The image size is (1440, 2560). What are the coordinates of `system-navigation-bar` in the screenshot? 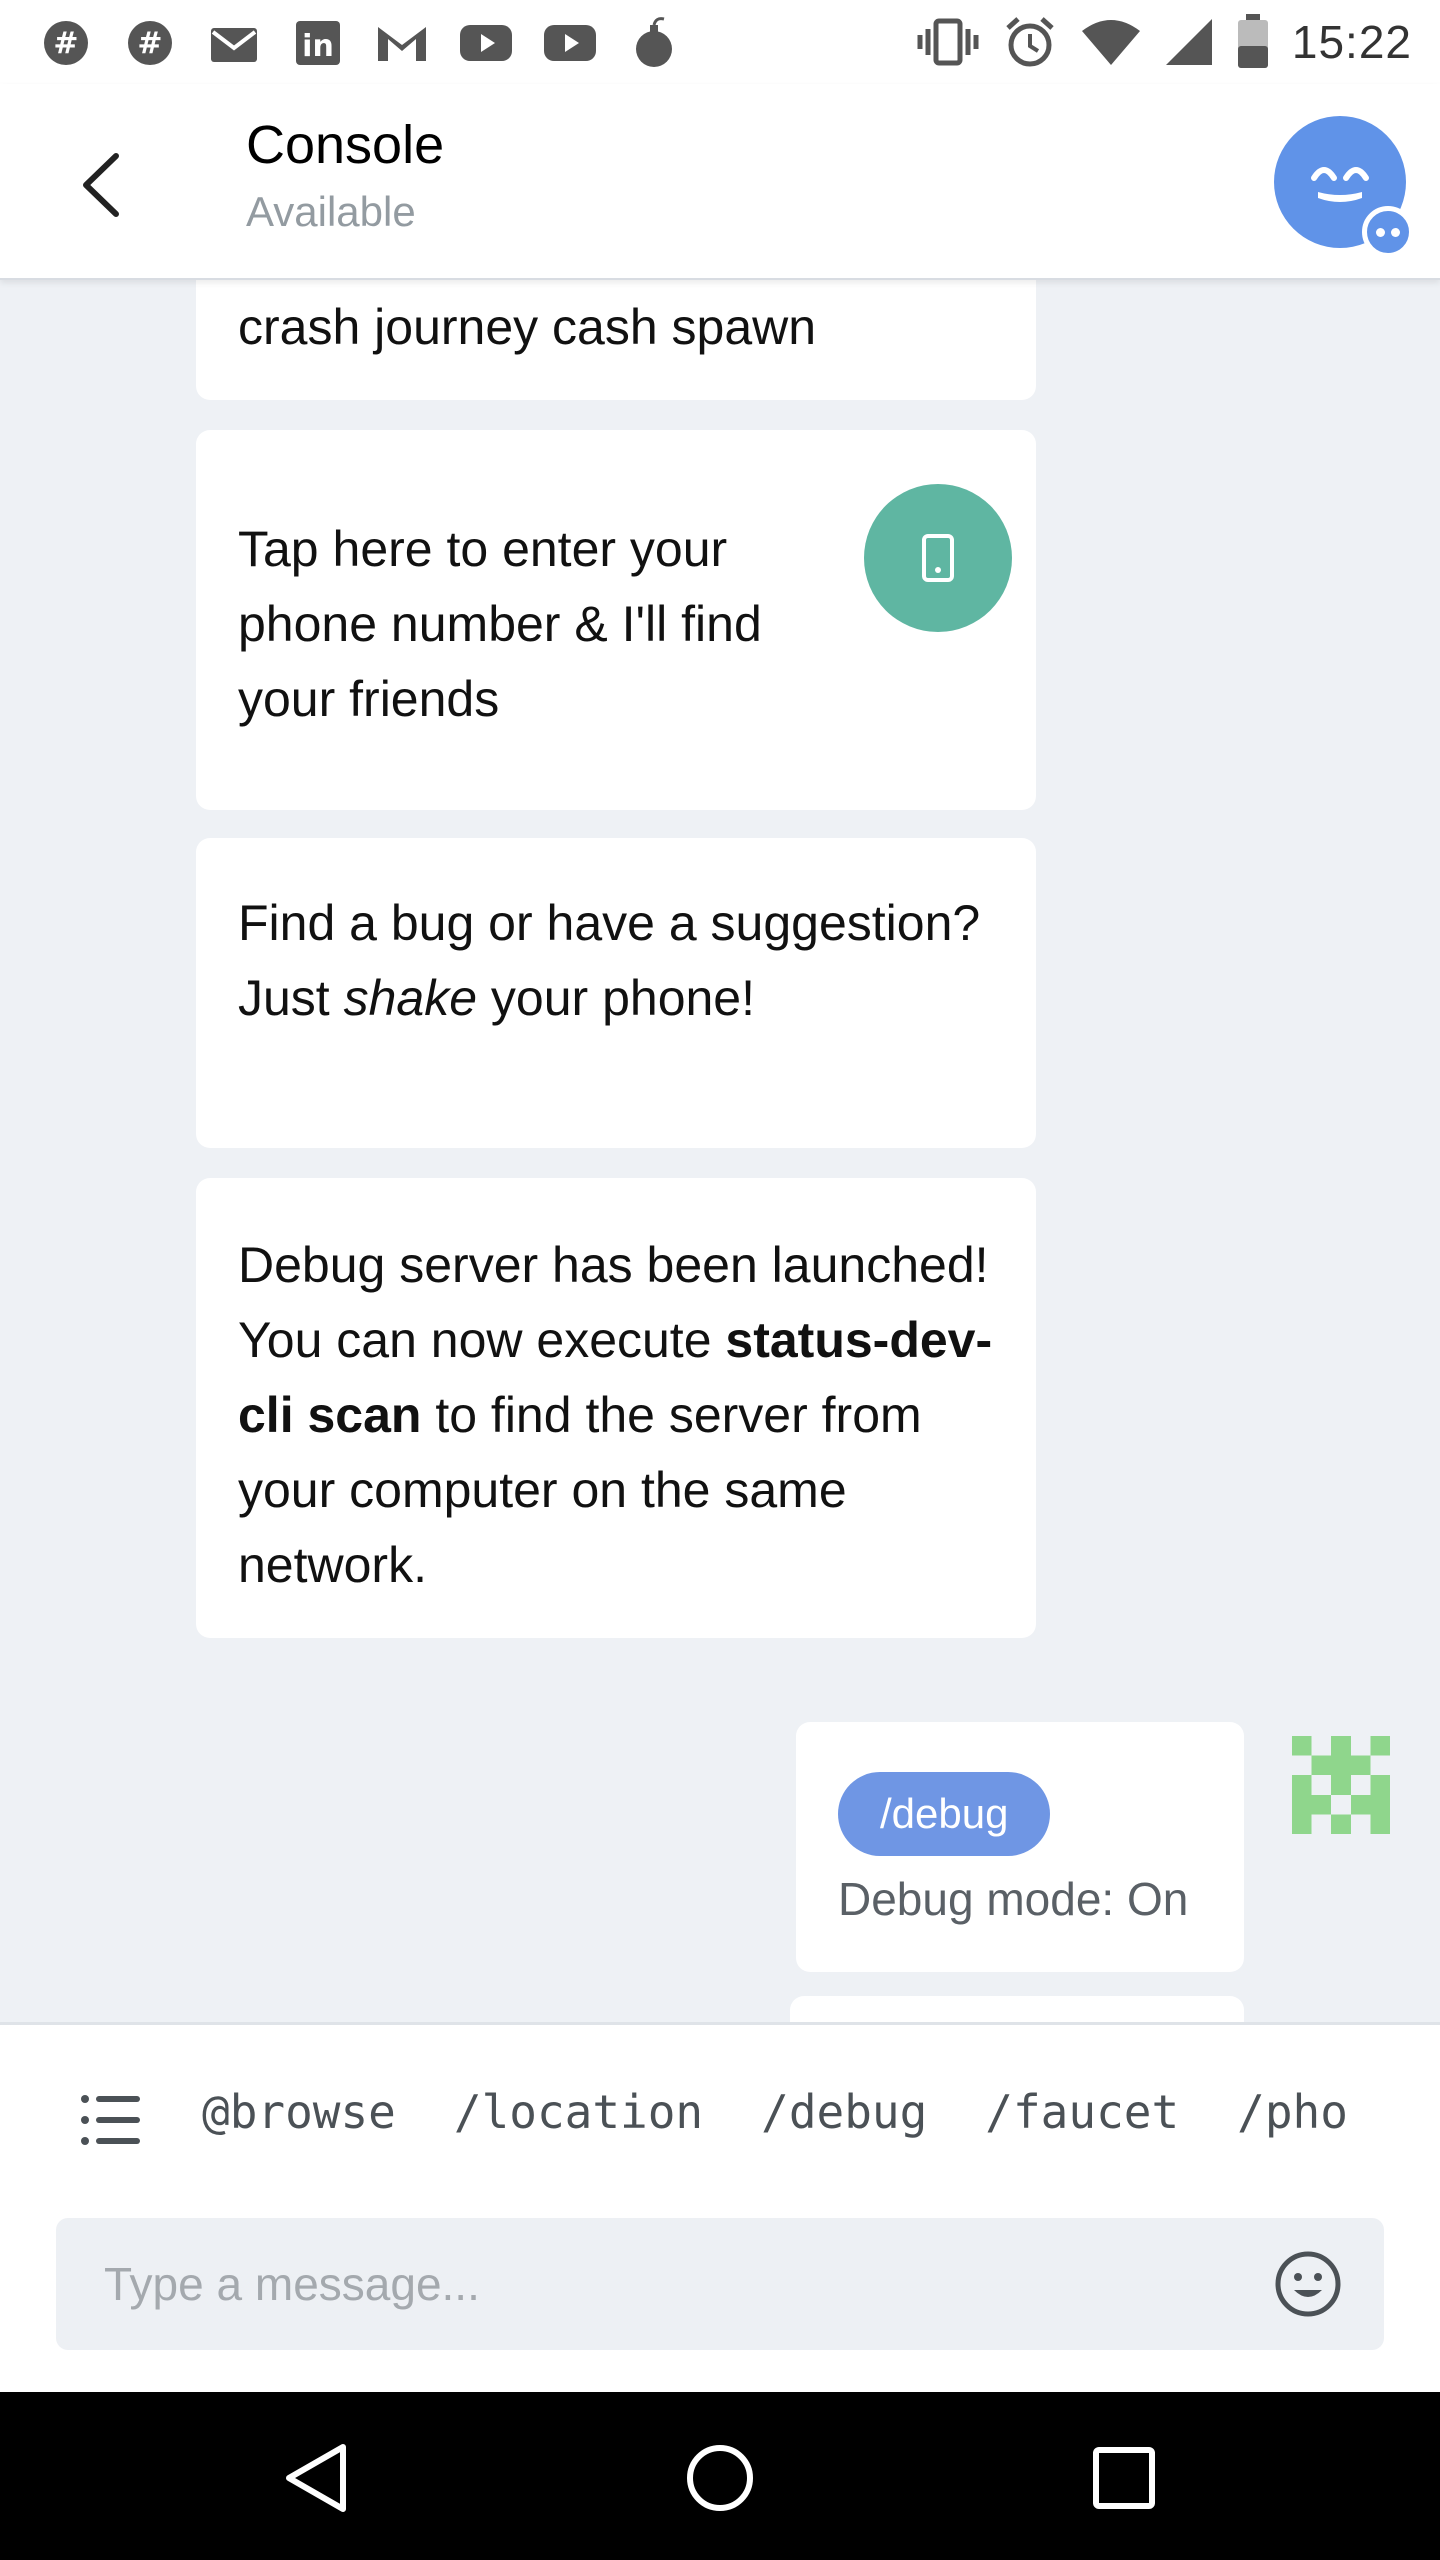 It's located at (720, 2476).